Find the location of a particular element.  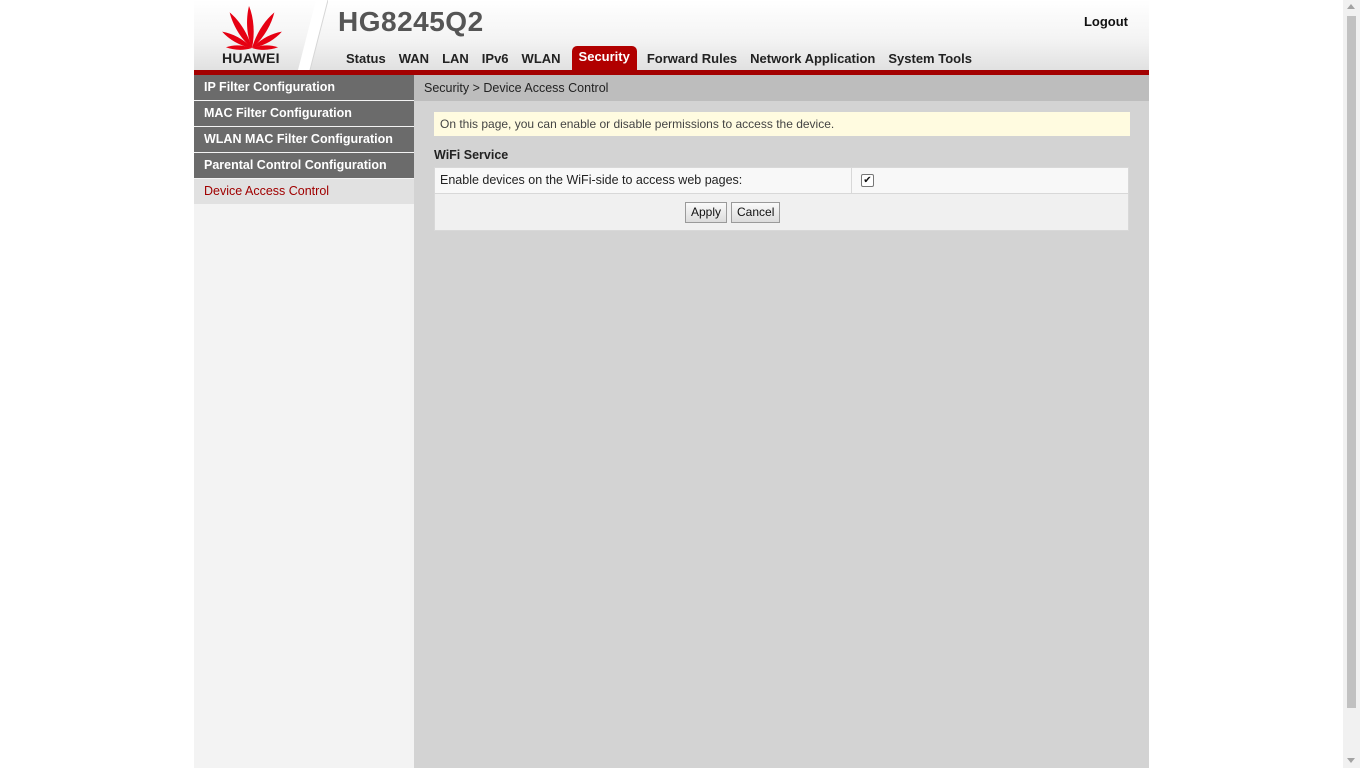

section-title: WiFi Service is located at coordinates (471, 155).